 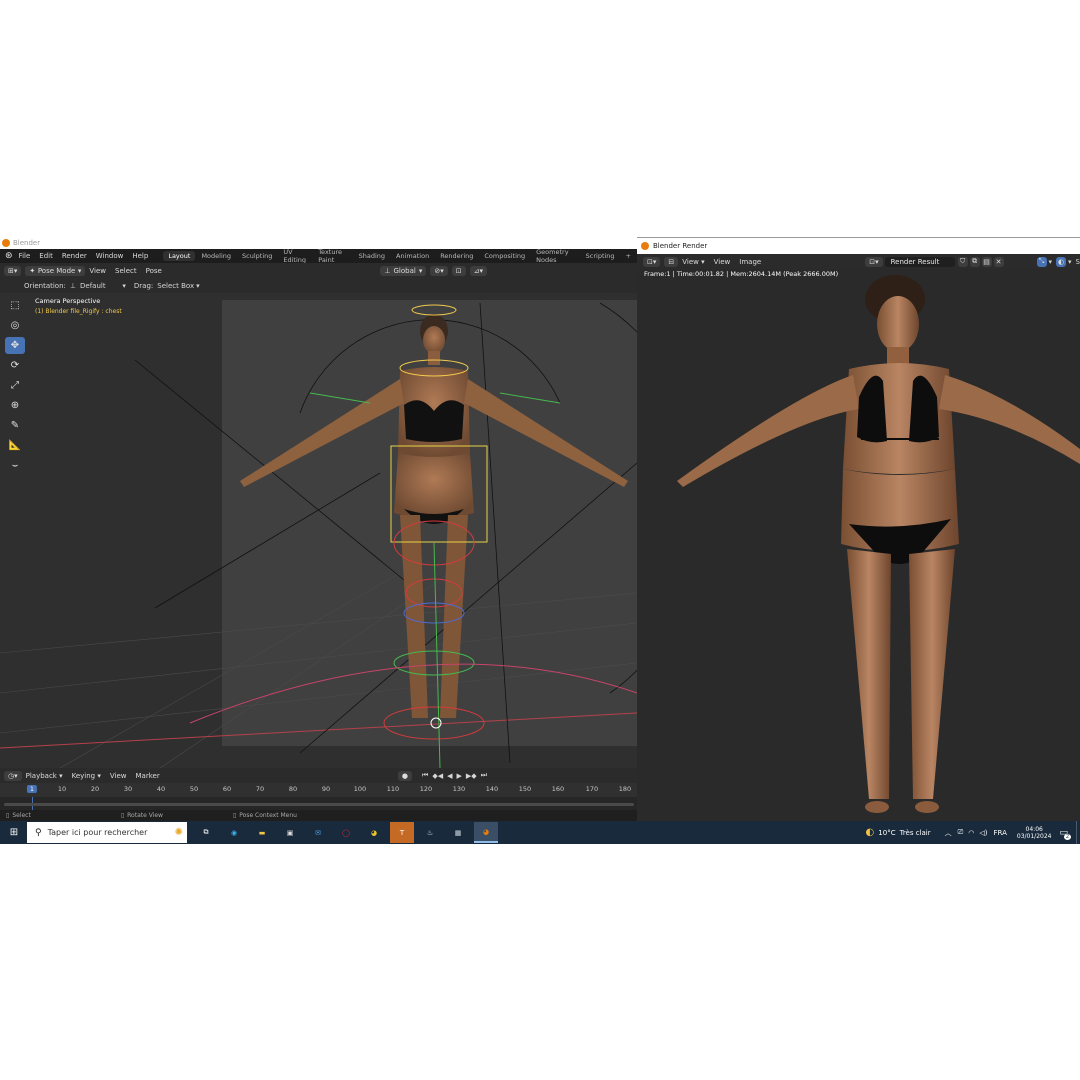 What do you see at coordinates (484, 775) in the screenshot?
I see `jump-end-icon: ⏭` at bounding box center [484, 775].